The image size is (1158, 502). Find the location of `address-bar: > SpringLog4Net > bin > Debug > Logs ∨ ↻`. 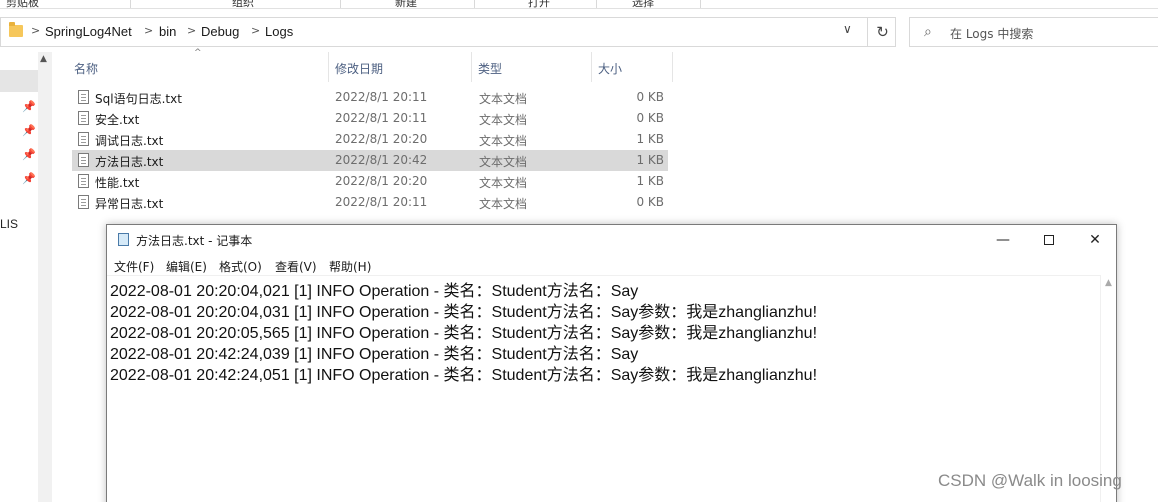

address-bar: > SpringLog4Net > bin > Debug > Logs ∨ ↻ is located at coordinates (448, 32).